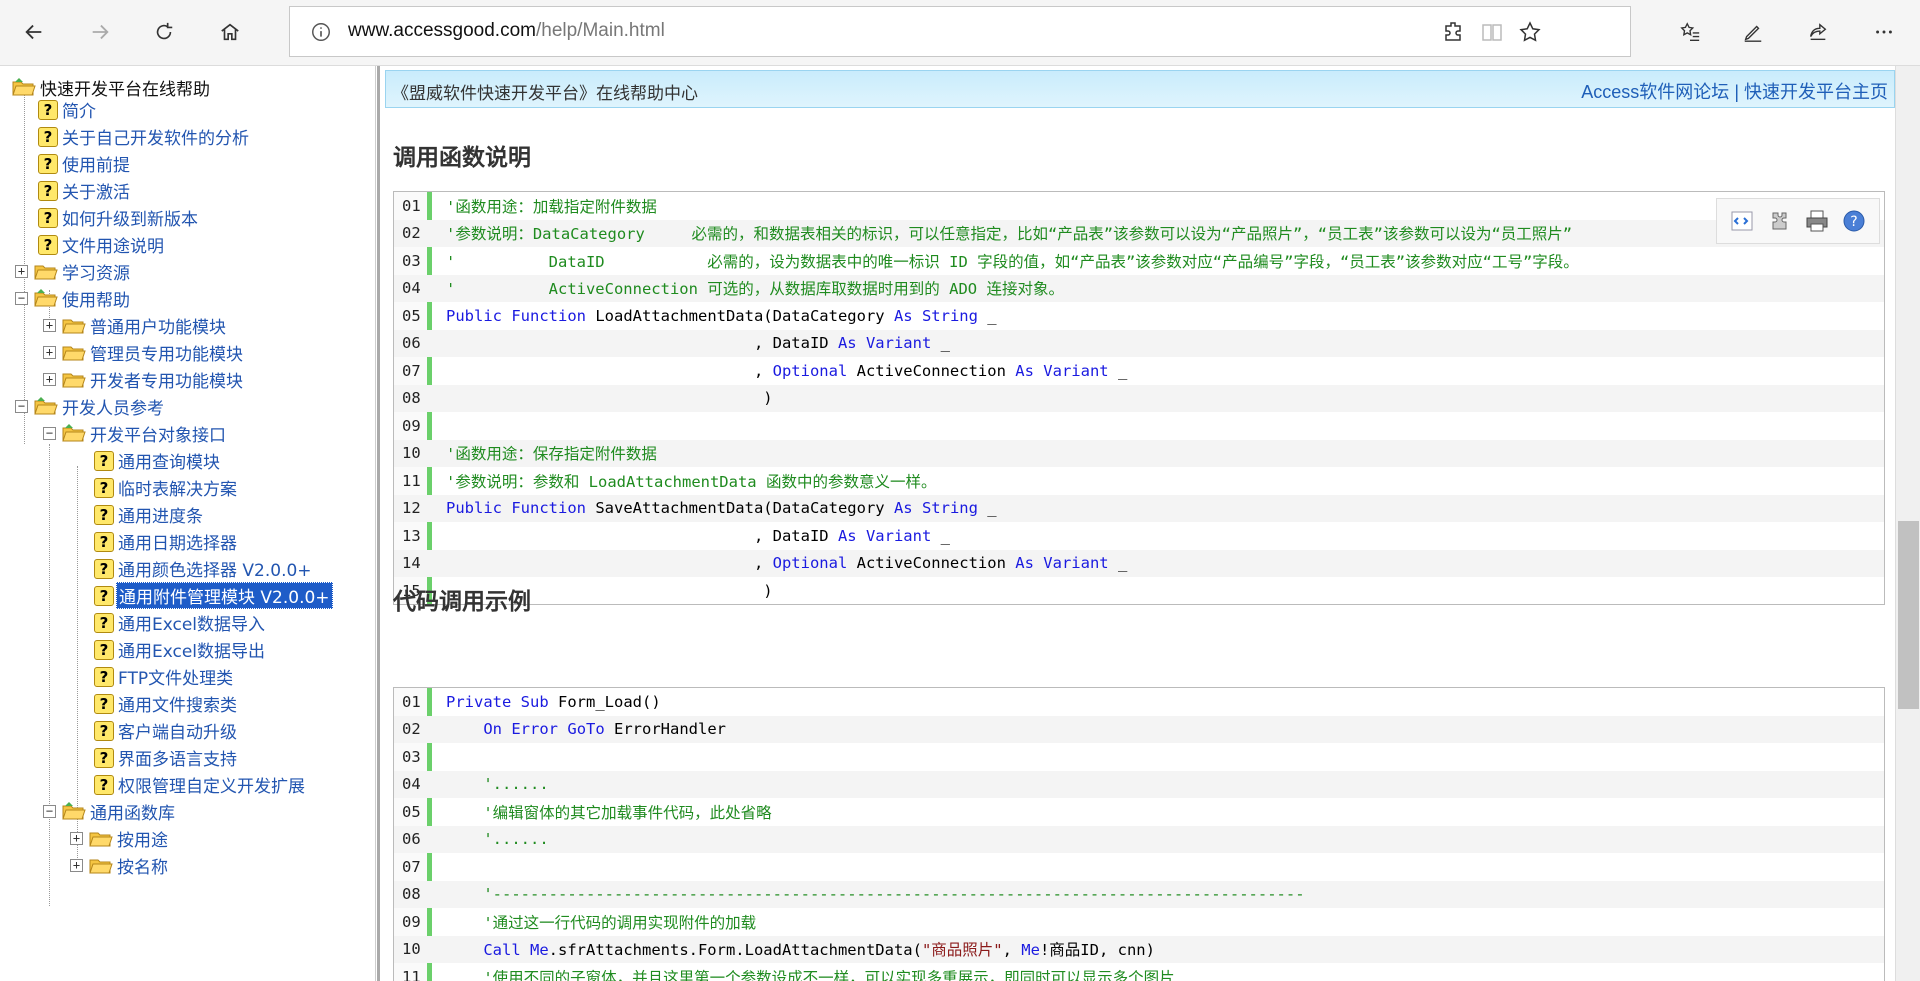 This screenshot has width=1920, height=981. What do you see at coordinates (506, 31) in the screenshot?
I see `url-text: www.accessgood.com/help/Main.html` at bounding box center [506, 31].